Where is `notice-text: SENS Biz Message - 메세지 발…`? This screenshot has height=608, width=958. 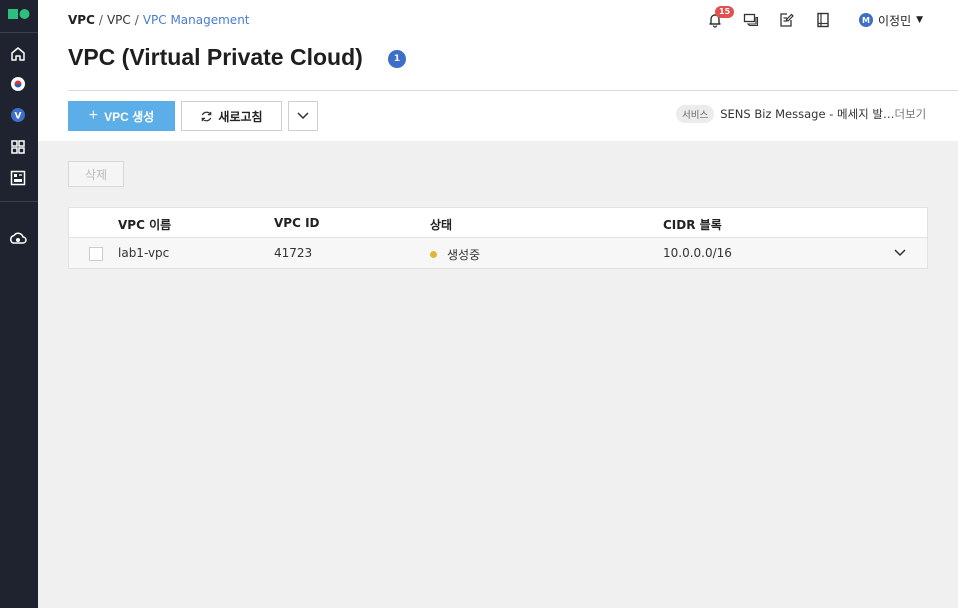
notice-text: SENS Biz Message - 메세지 발… is located at coordinates (807, 114).